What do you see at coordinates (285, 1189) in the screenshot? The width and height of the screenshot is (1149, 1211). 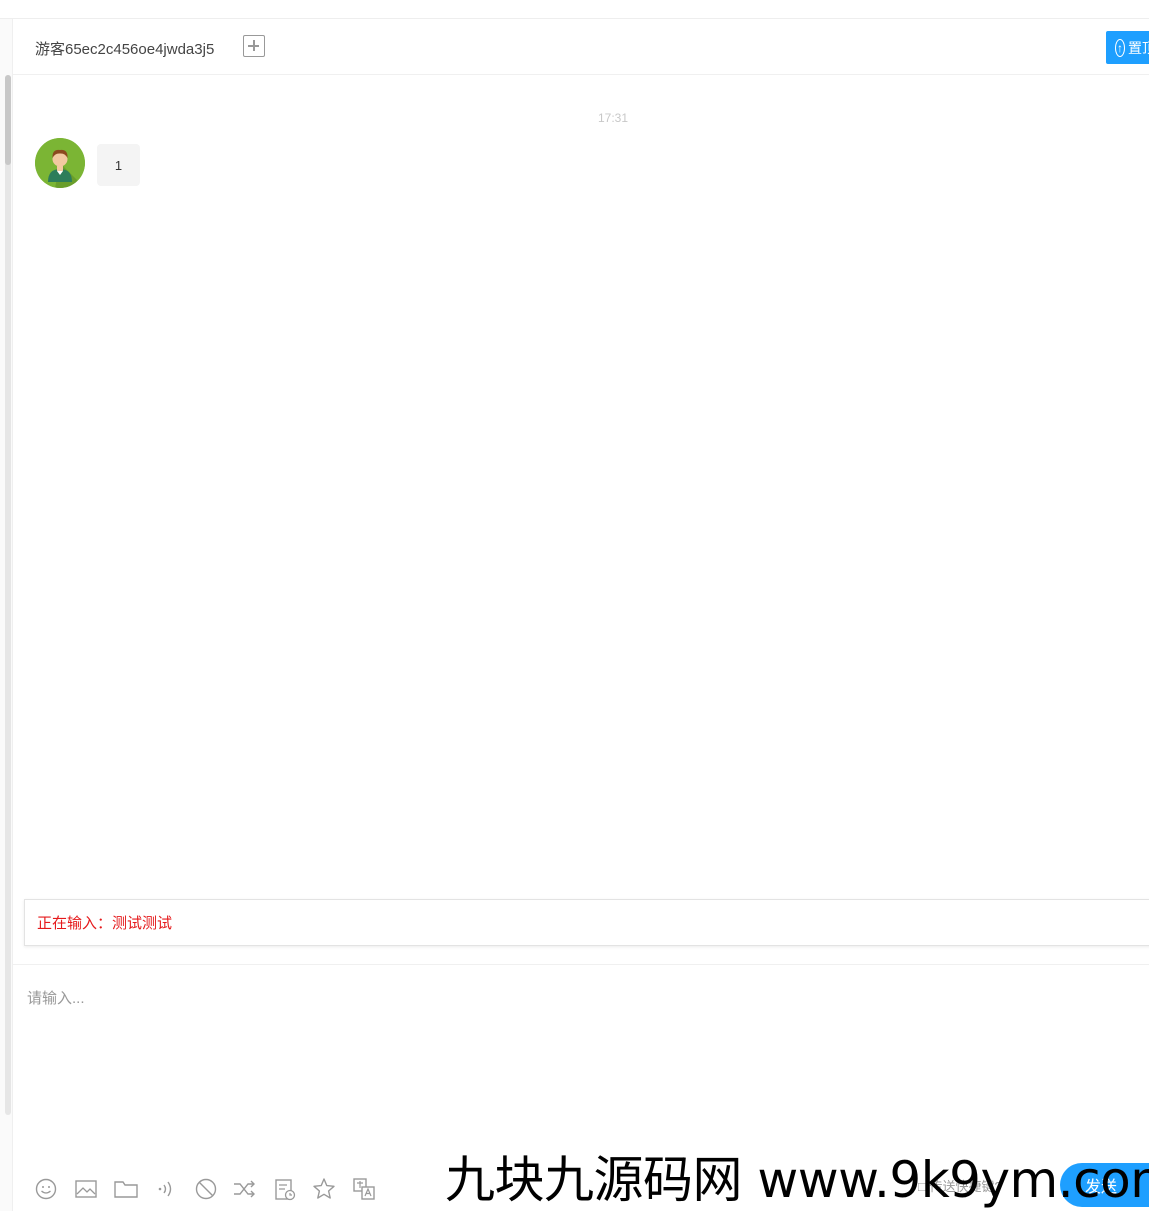 I see `notes-icon` at bounding box center [285, 1189].